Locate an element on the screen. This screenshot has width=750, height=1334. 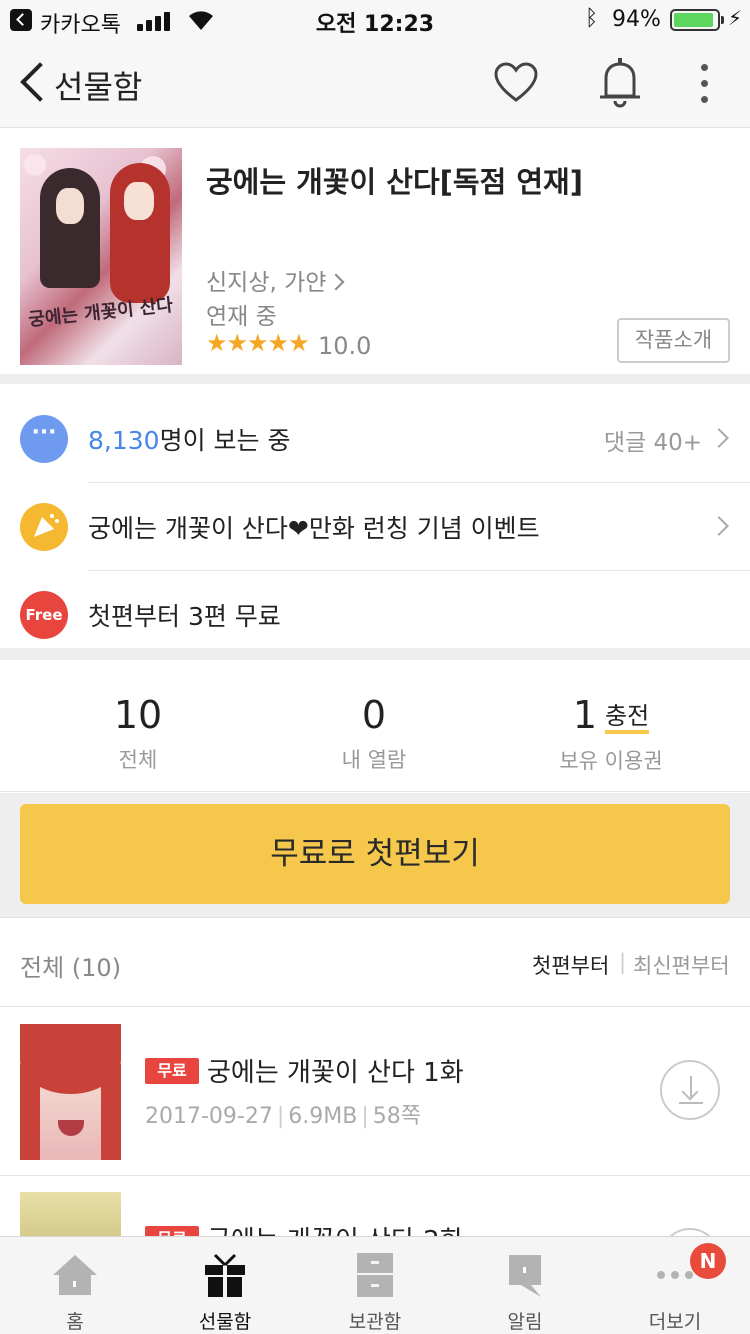
battery-tip is located at coordinates (722, 20).